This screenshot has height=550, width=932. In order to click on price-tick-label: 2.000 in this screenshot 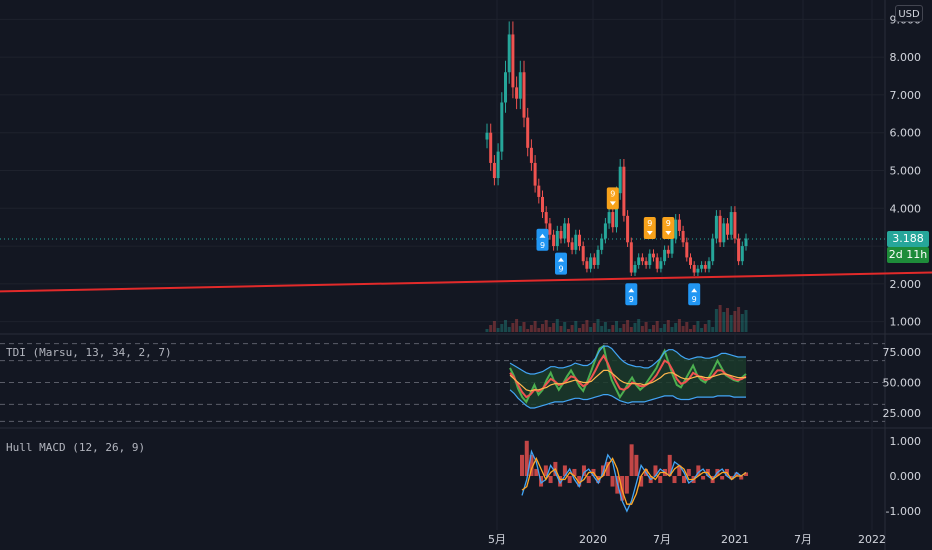, I will do `click(906, 284)`.